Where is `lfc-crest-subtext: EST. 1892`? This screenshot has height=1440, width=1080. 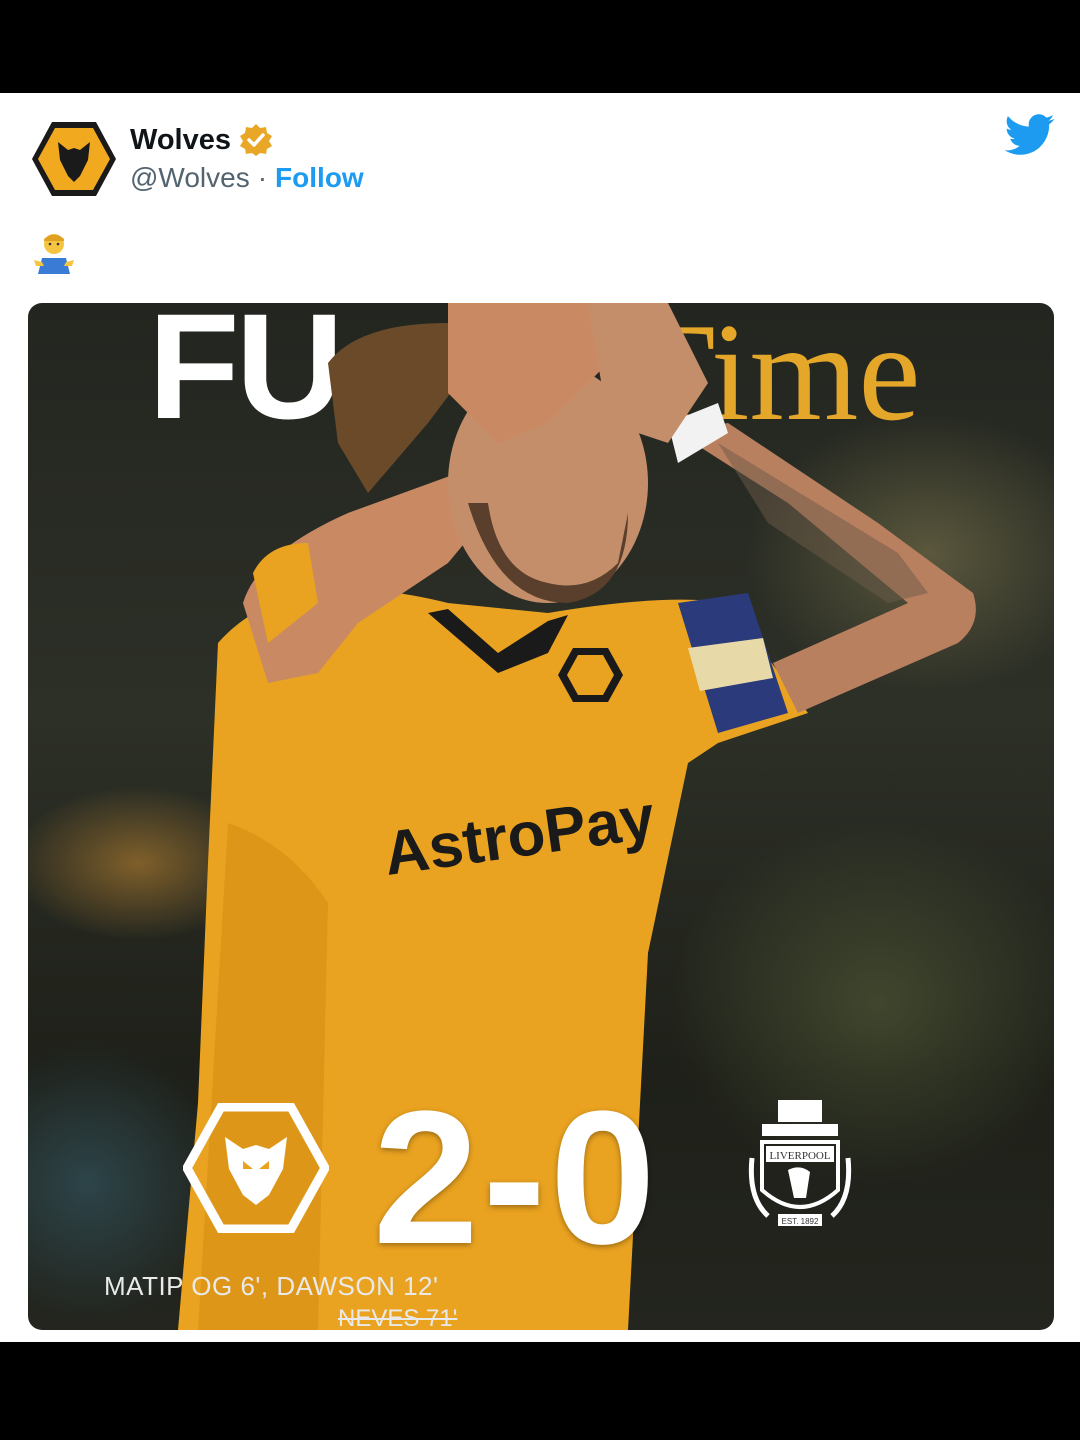
lfc-crest-subtext: EST. 1892 is located at coordinates (800, 1221).